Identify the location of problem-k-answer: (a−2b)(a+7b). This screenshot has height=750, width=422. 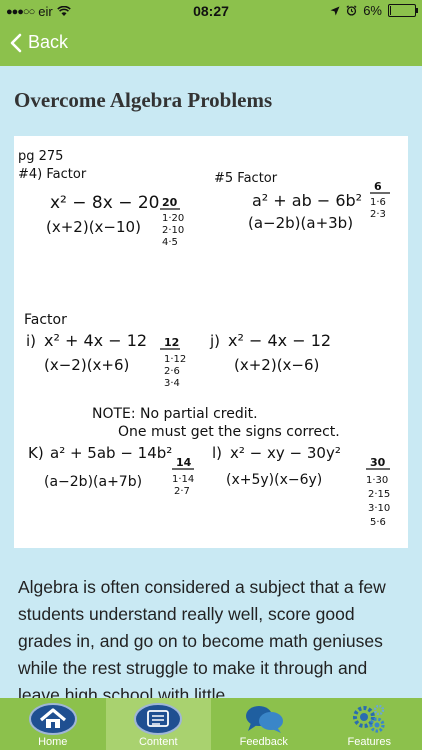
(93, 482).